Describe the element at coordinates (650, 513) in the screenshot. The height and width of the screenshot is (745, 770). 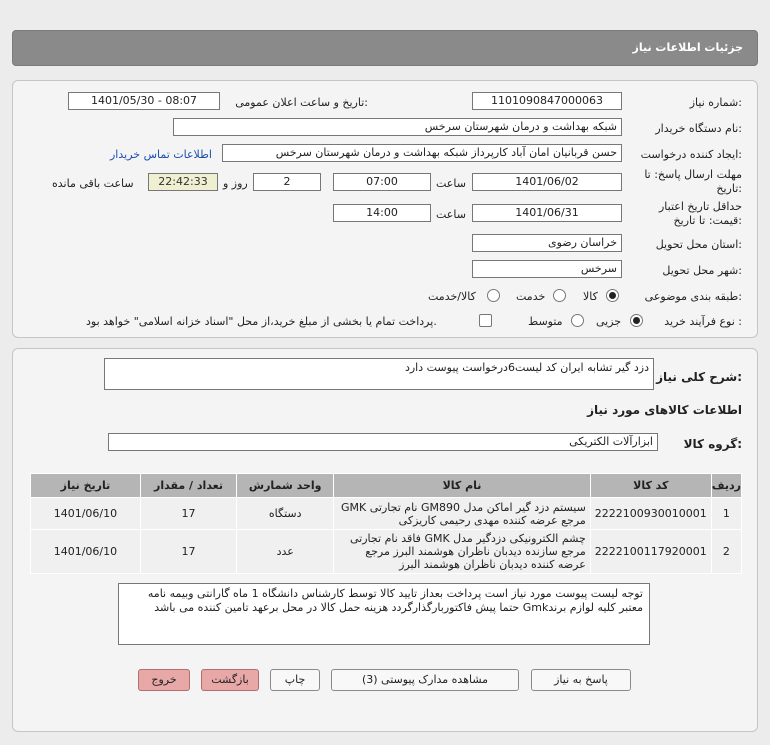
I see `cell-code: 2222100930010001` at that location.